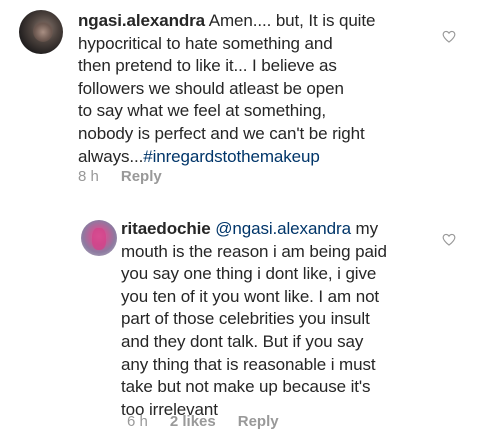 Image resolution: width=478 pixels, height=440 pixels. Describe the element at coordinates (364, 228) in the screenshot. I see `comment-text-line: my` at that location.